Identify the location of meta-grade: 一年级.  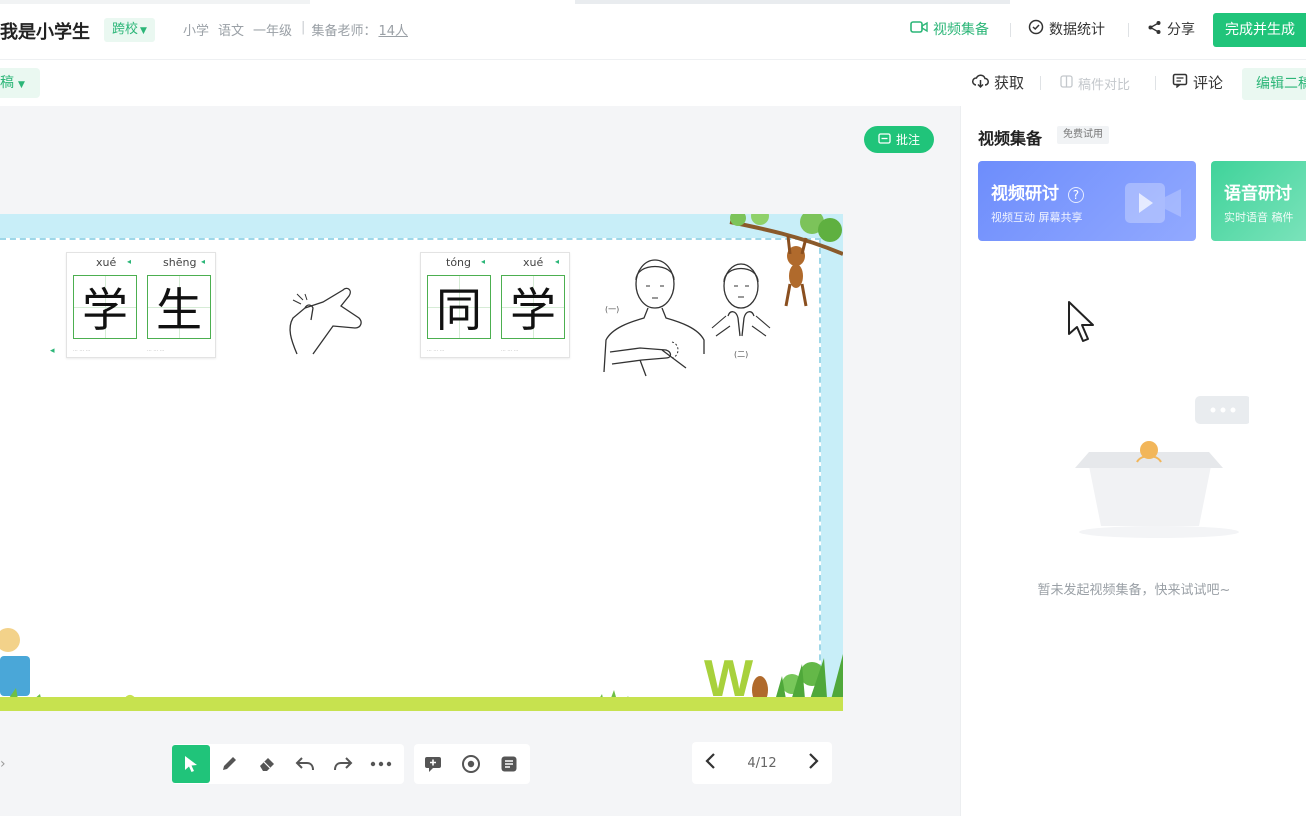
(273, 31).